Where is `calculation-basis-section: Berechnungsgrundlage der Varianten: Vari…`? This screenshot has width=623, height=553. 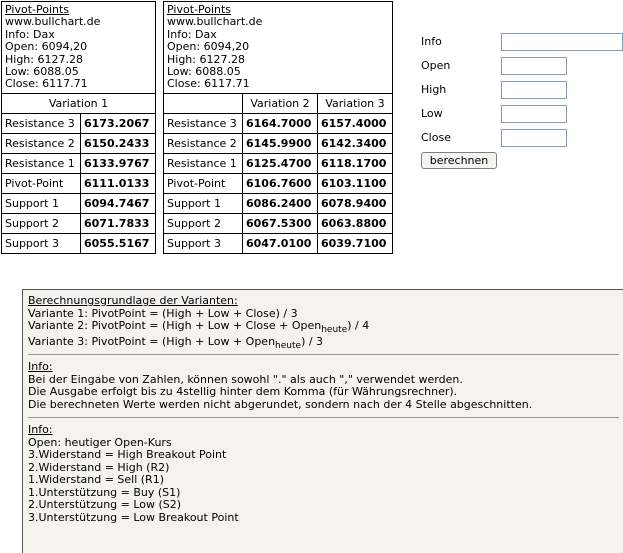
calculation-basis-section: Berechnungsgrundlage der Varianten: Vari… is located at coordinates (325, 322).